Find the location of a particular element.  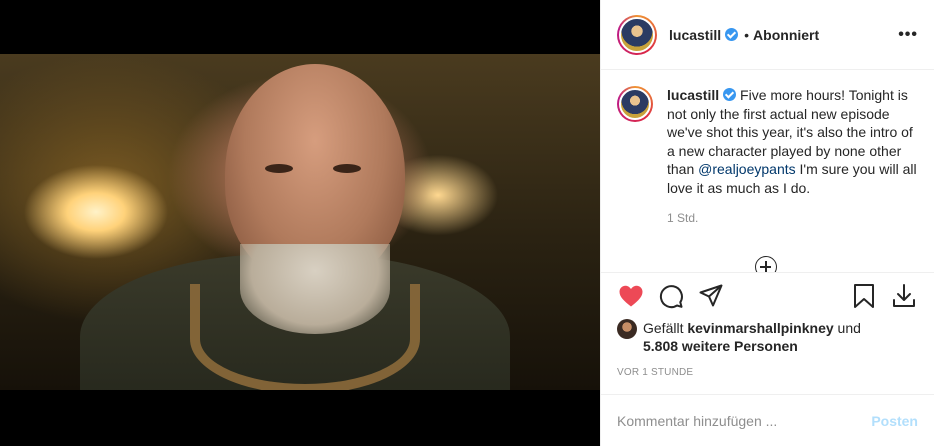

caption-username: lucastill is located at coordinates (693, 95).